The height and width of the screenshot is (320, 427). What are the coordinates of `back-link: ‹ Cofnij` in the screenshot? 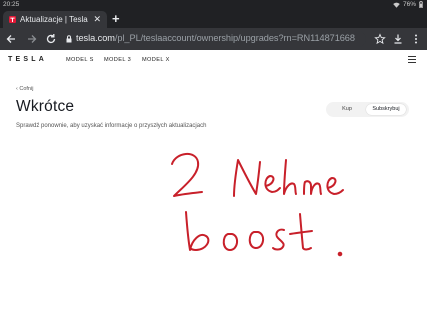 It's located at (24, 89).